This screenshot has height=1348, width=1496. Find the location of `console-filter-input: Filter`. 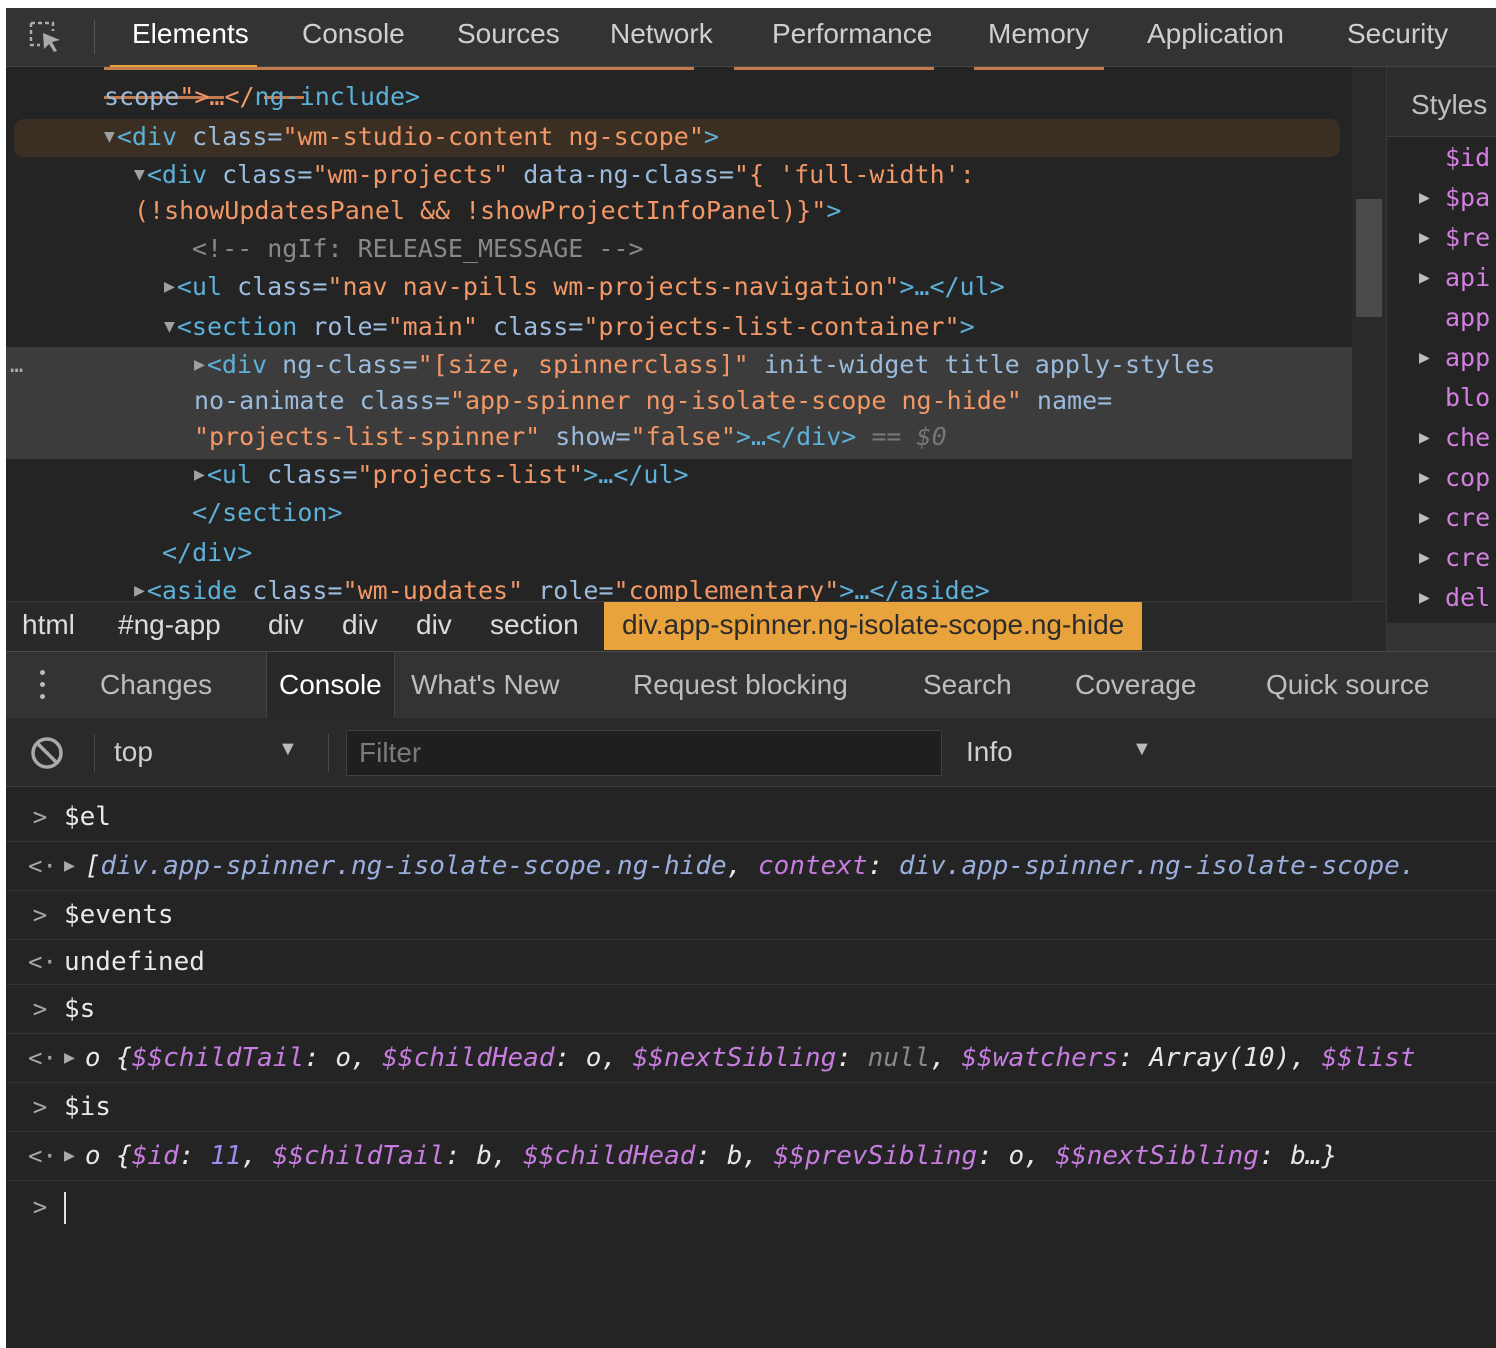

console-filter-input: Filter is located at coordinates (644, 753).